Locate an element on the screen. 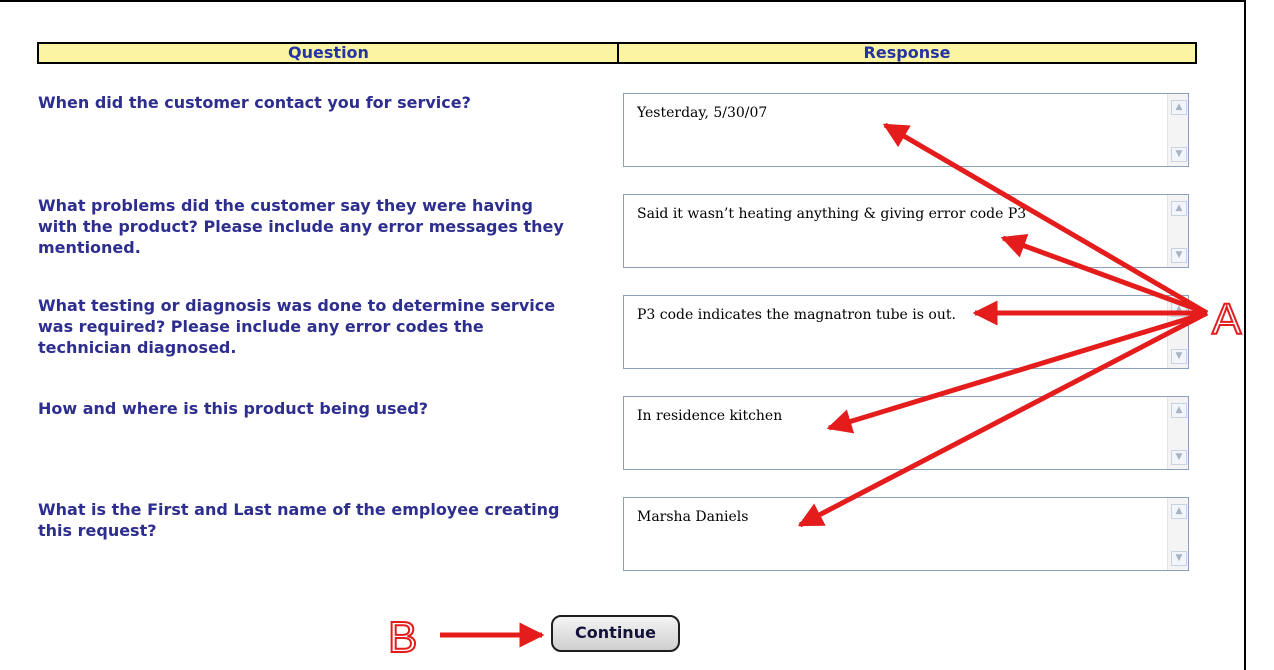  annotation-label-b: B is located at coordinates (402, 637).